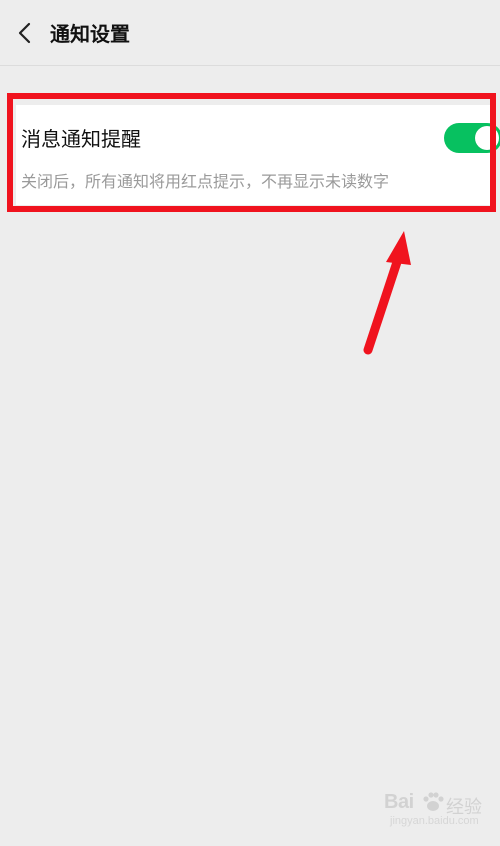 This screenshot has height=846, width=500. I want to click on watermark-url: jingyan.baidu.com, so click(434, 821).